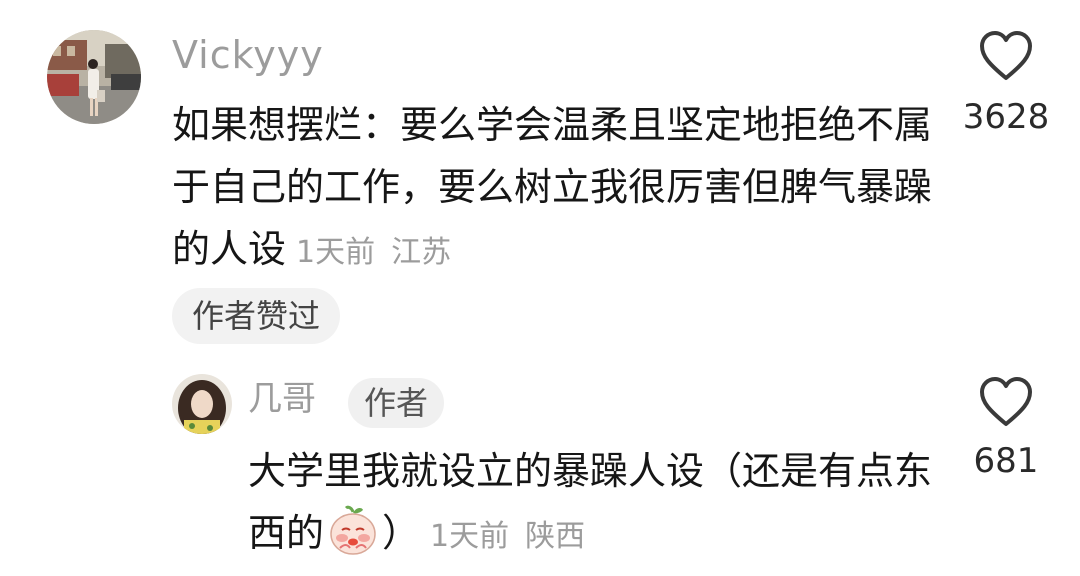  I want to click on author-tag: 作者, so click(396, 403).